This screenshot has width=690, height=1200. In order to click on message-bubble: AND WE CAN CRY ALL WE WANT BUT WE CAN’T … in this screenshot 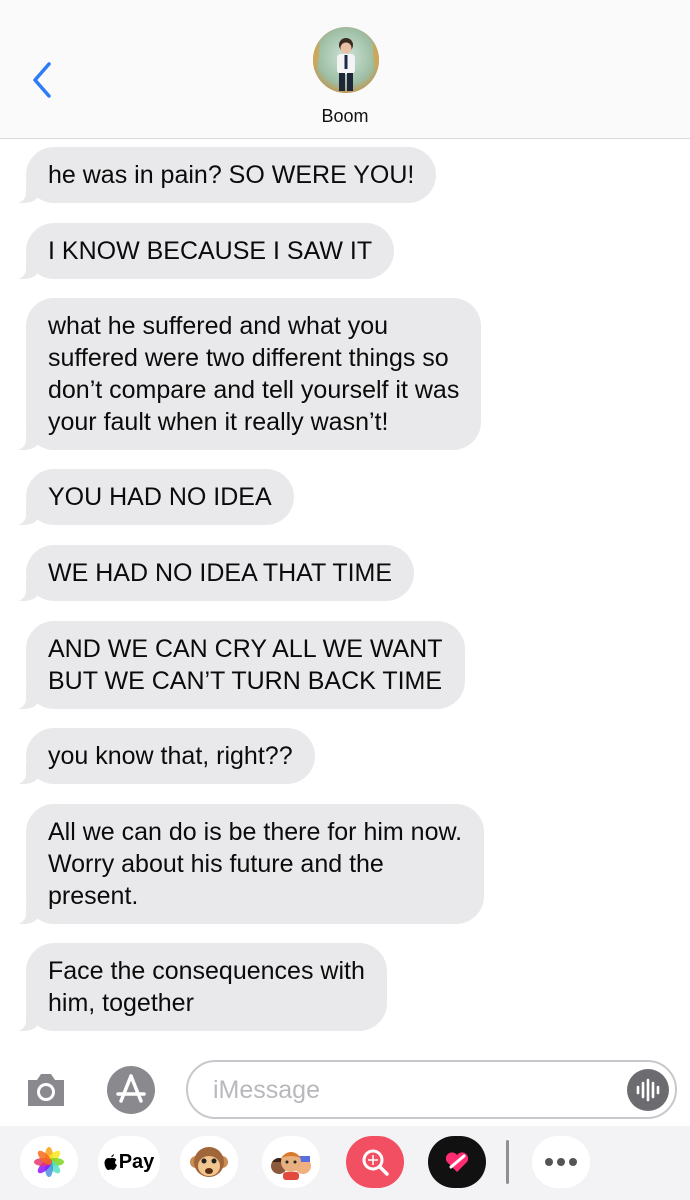, I will do `click(239, 665)`.